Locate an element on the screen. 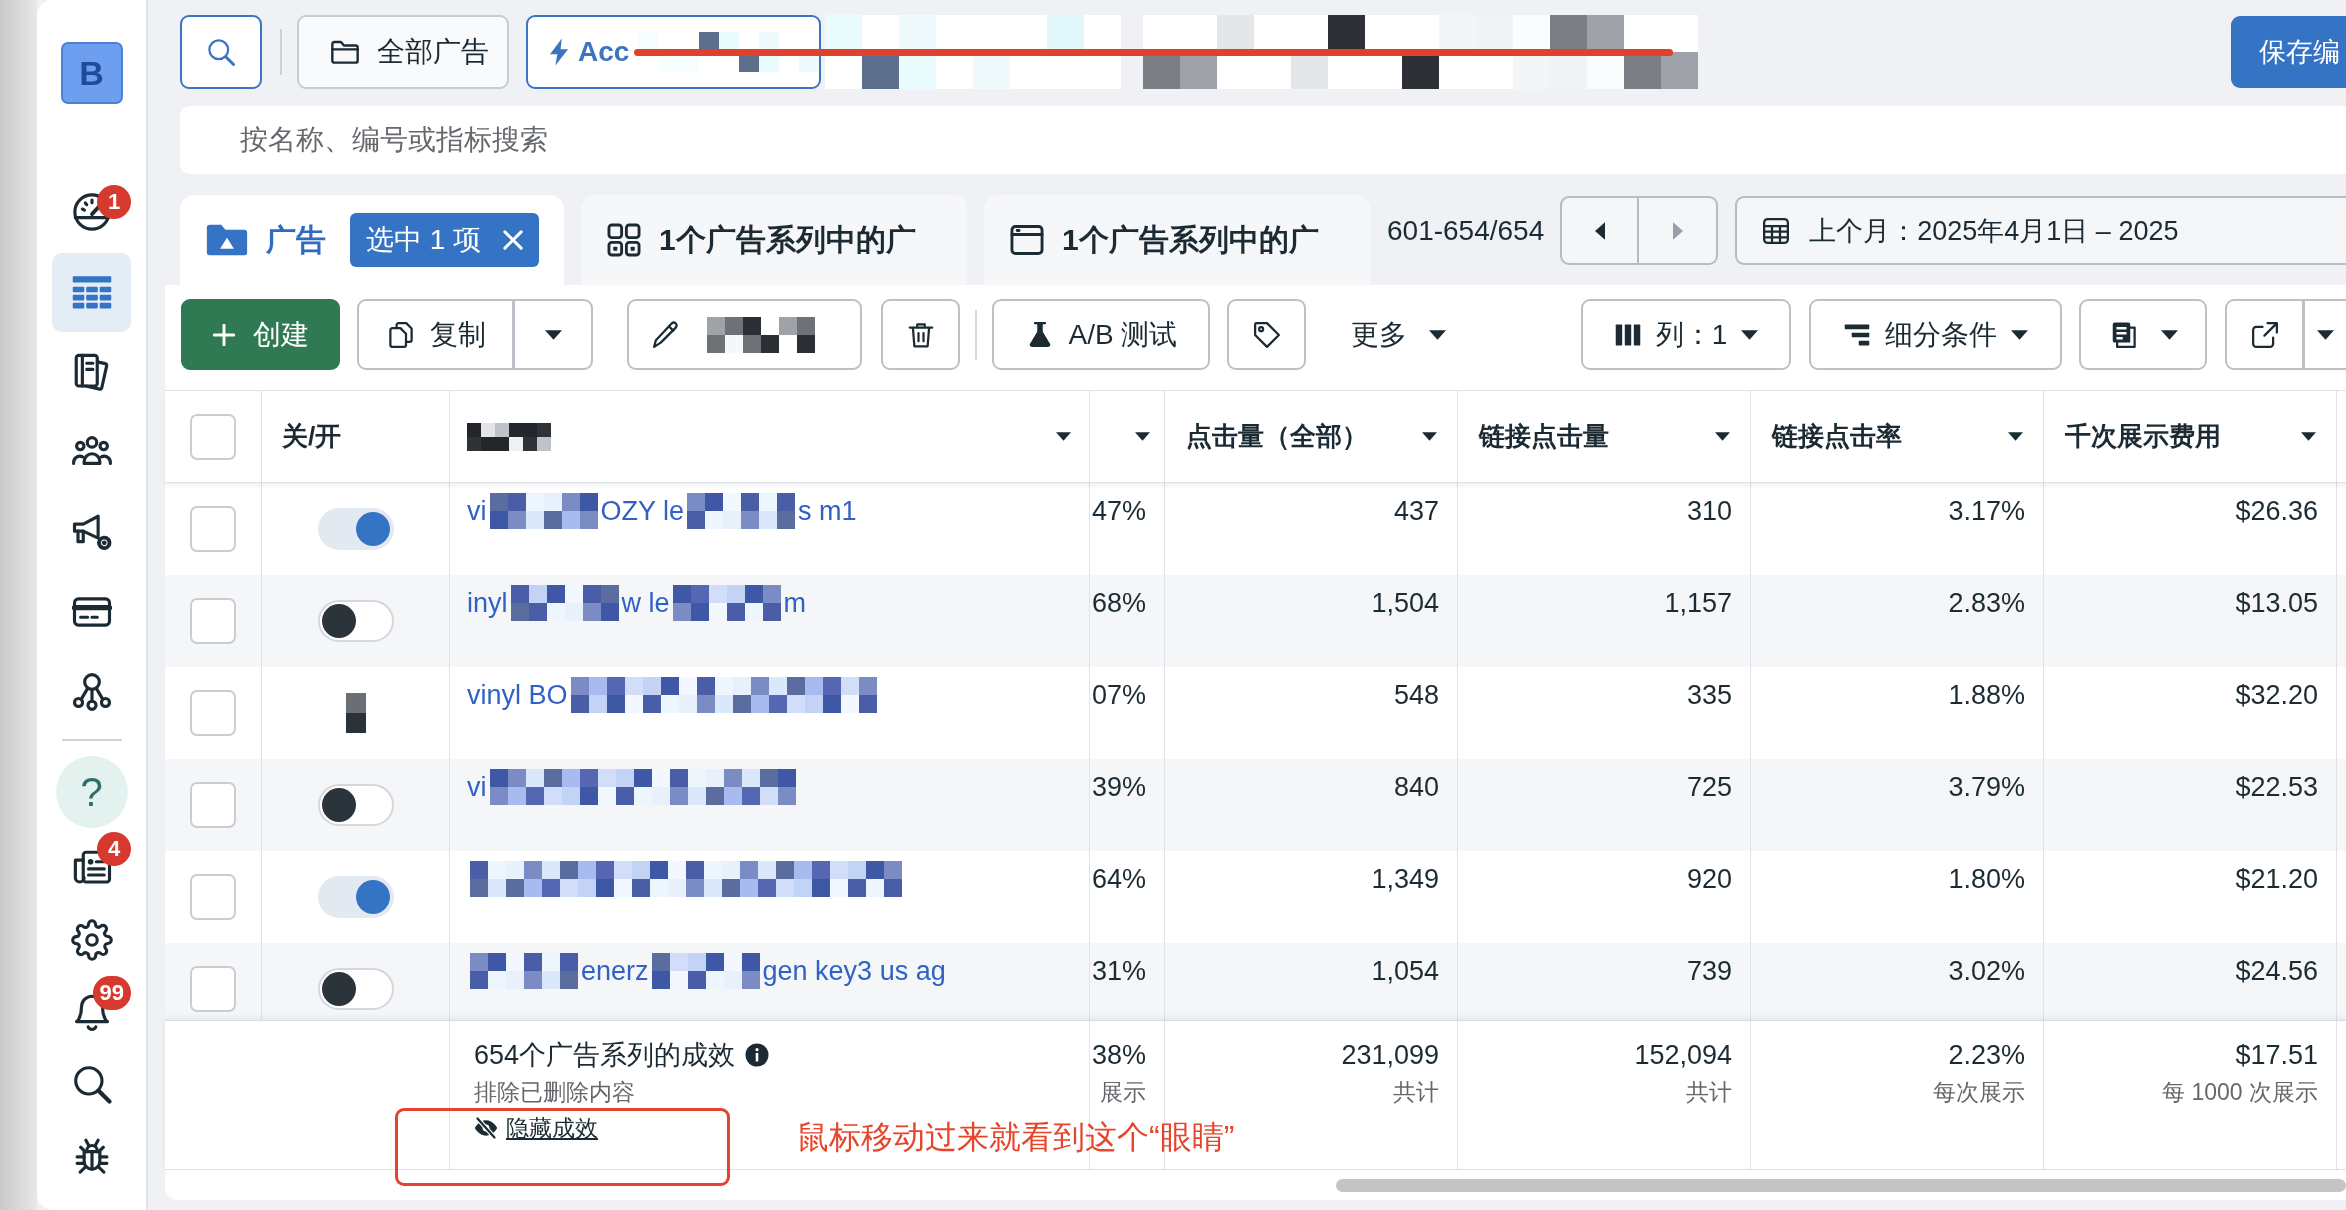  export-button is located at coordinates (2264, 334).